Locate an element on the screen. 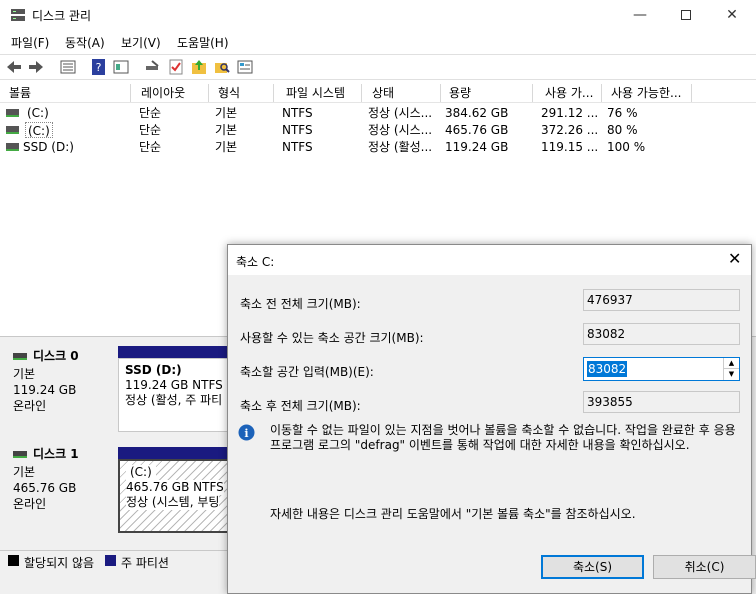 The height and width of the screenshot is (594, 756). disk-1-label: 디스크 1 기본 465.76 GB 온라인 is located at coordinates (59, 487).